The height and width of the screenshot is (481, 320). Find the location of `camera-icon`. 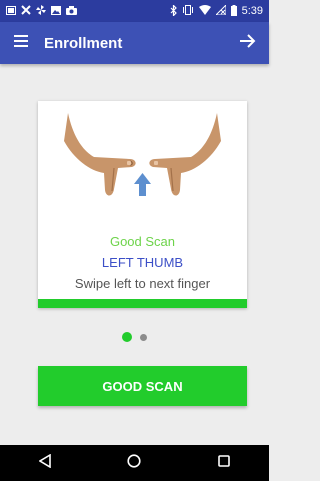

camera-icon is located at coordinates (71, 11).